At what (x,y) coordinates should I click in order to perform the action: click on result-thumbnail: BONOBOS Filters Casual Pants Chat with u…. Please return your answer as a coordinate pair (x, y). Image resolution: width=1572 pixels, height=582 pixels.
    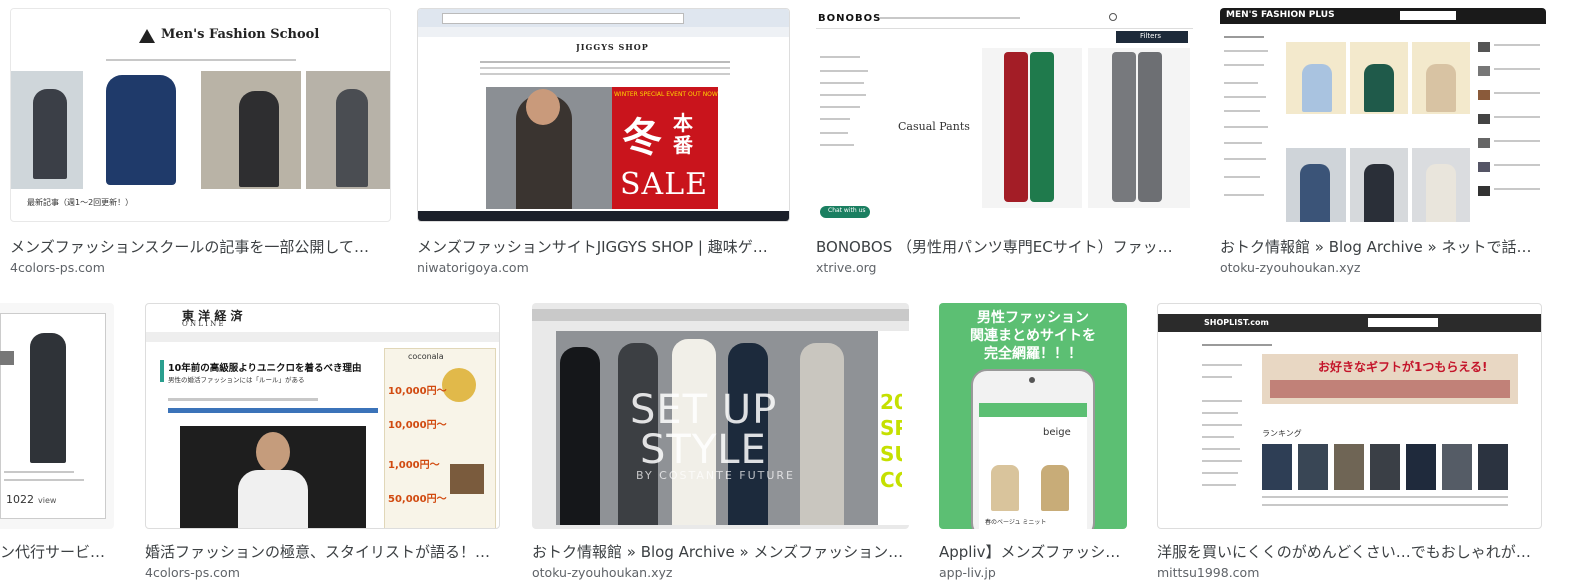
    Looking at the image, I should click on (1004, 115).